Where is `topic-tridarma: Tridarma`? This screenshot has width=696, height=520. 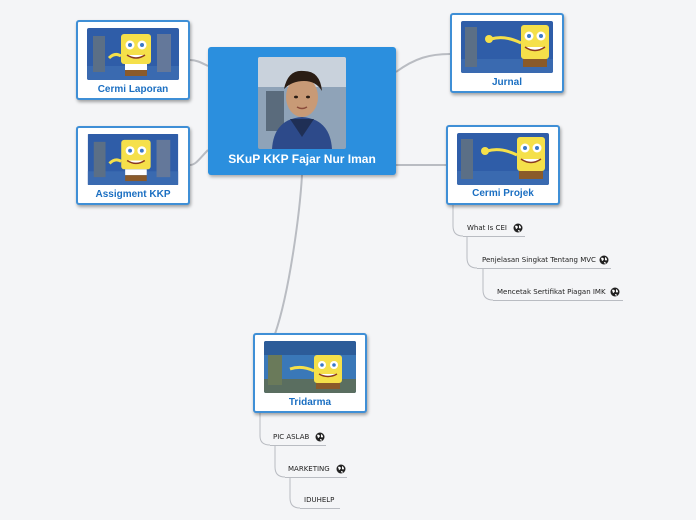 topic-tridarma: Tridarma is located at coordinates (310, 373).